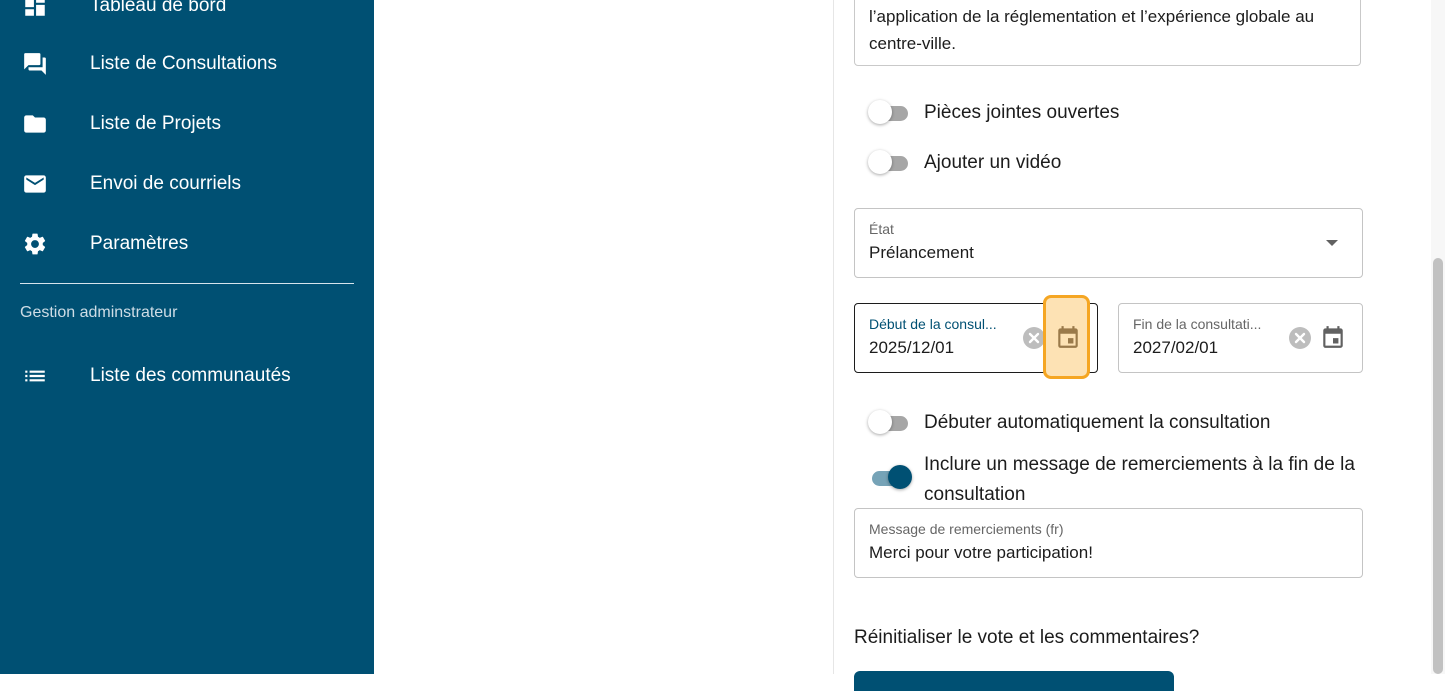 The height and width of the screenshot is (691, 1447). Describe the element at coordinates (99, 312) in the screenshot. I see `admin-section-label: Gestion adminstrateur` at that location.